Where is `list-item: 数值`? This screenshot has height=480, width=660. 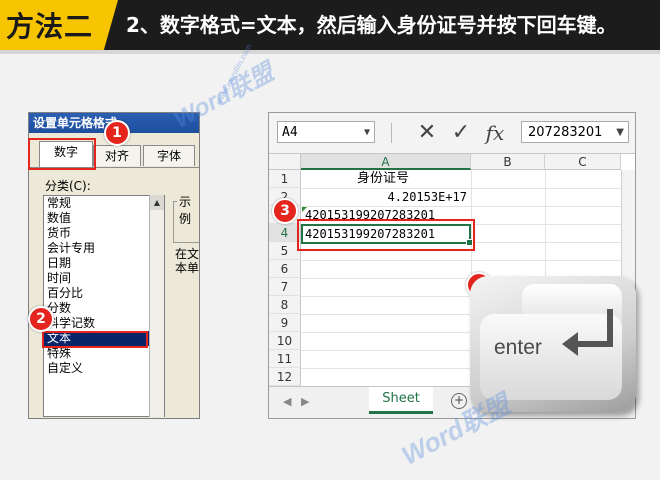
list-item: 数值 is located at coordinates (104, 218).